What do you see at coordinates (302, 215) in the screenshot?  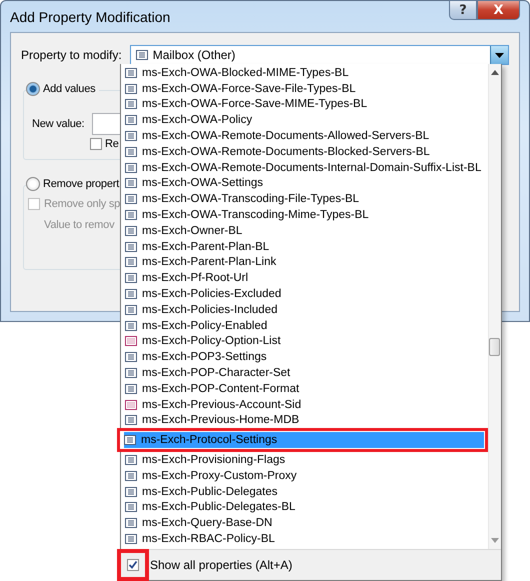 I see `list-item: ms-Exch-OWA-Transcoding-Mime-Types-BL` at bounding box center [302, 215].